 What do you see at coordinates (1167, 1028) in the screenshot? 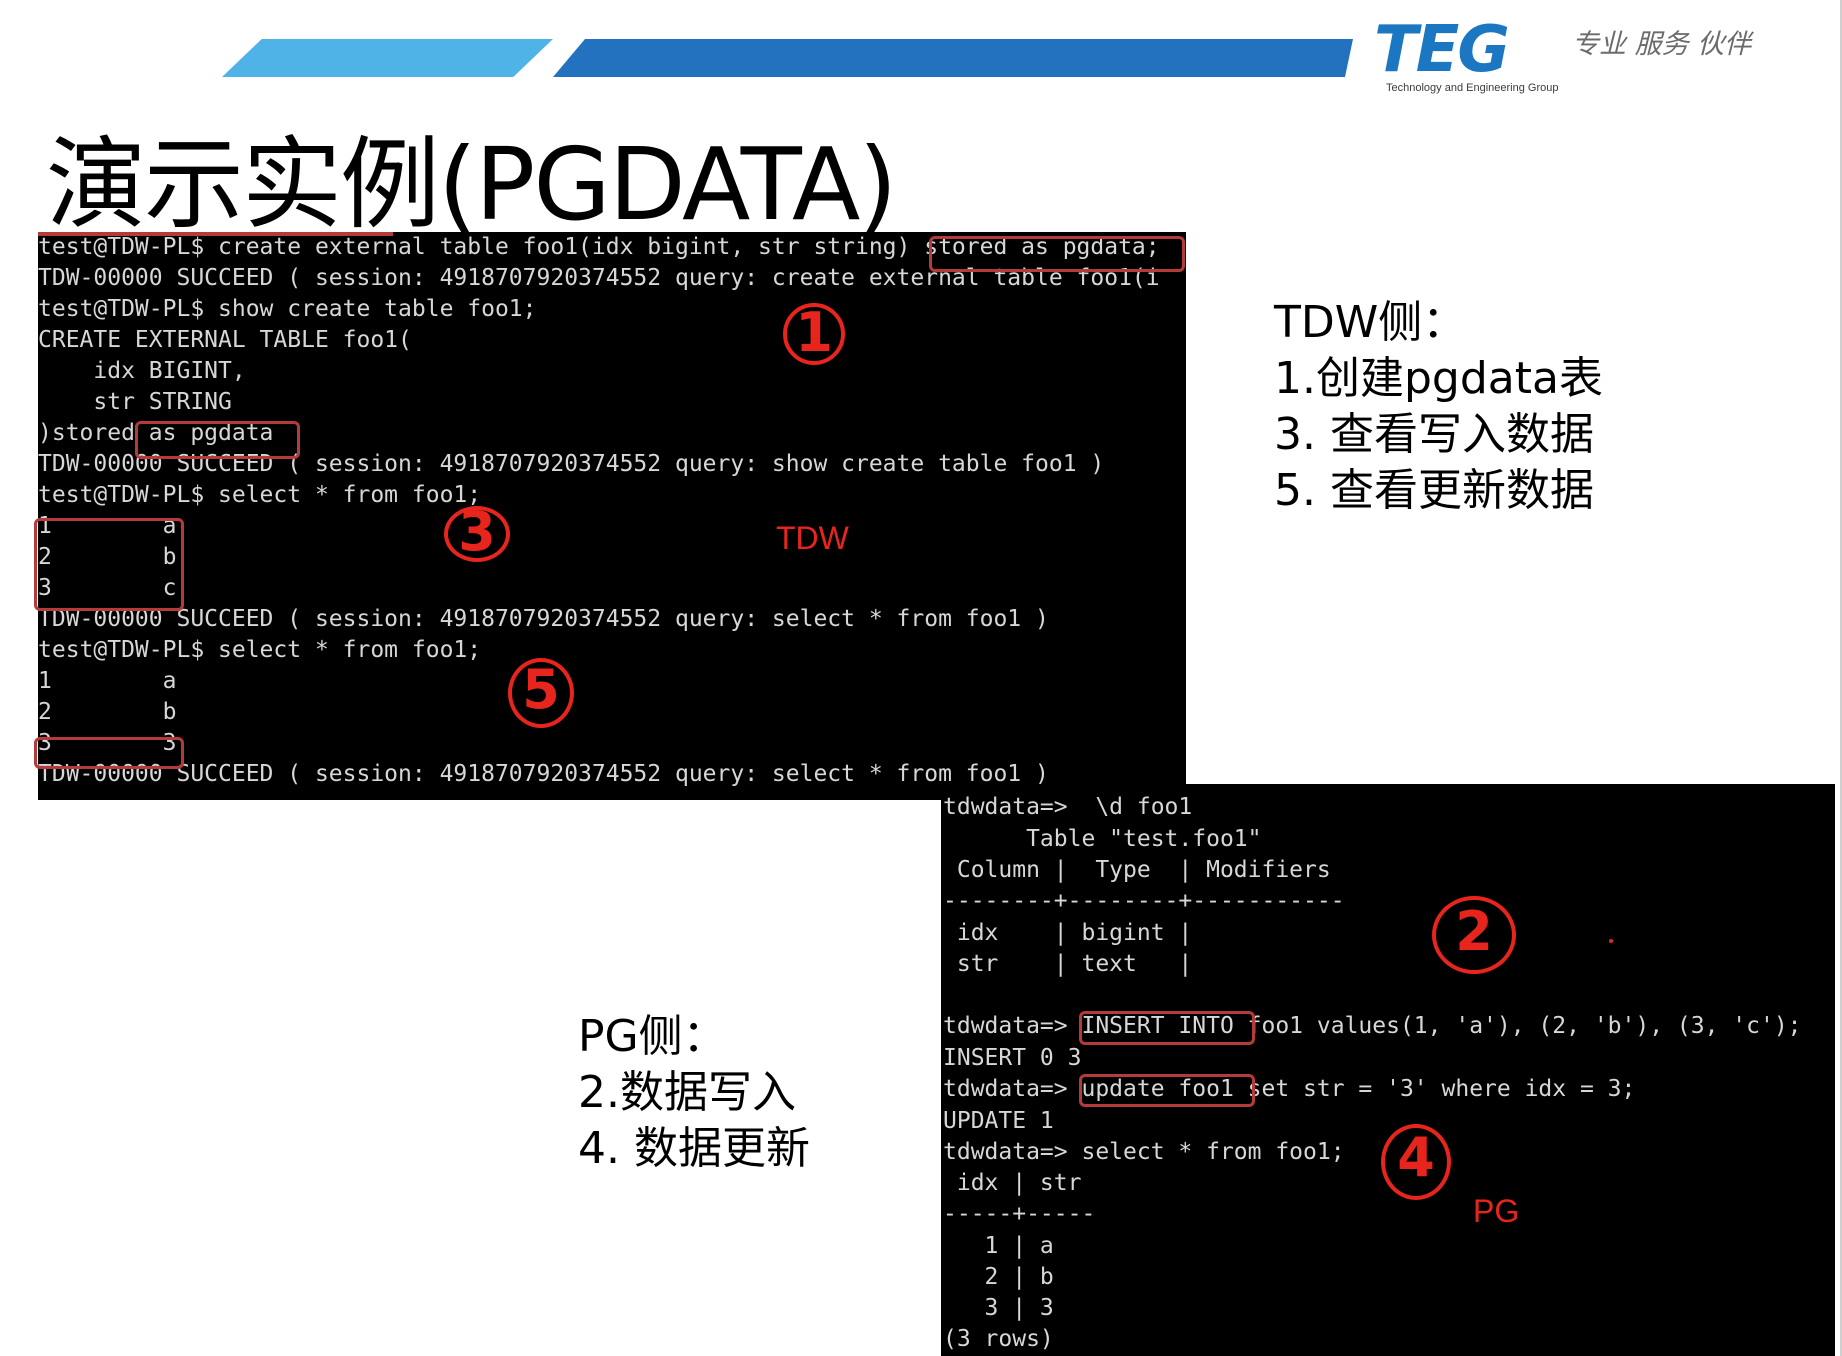
I see `highlight-box-insert-into` at bounding box center [1167, 1028].